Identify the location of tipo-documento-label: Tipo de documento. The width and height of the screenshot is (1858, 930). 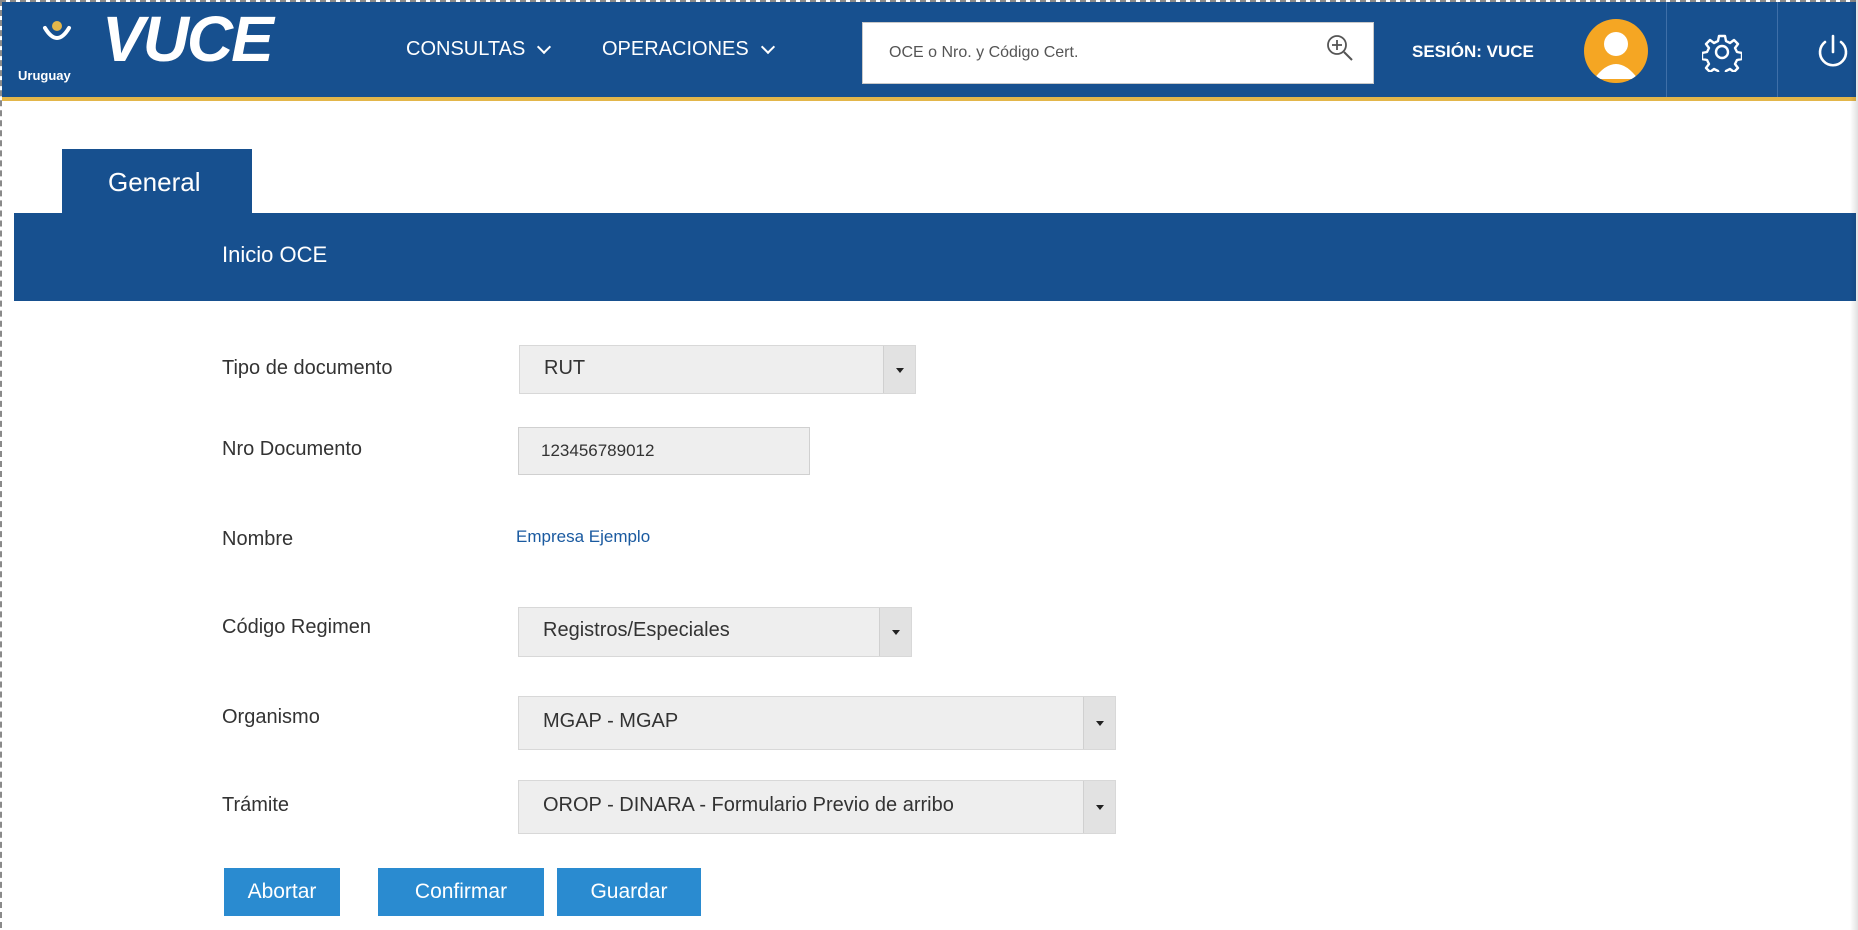
(307, 368).